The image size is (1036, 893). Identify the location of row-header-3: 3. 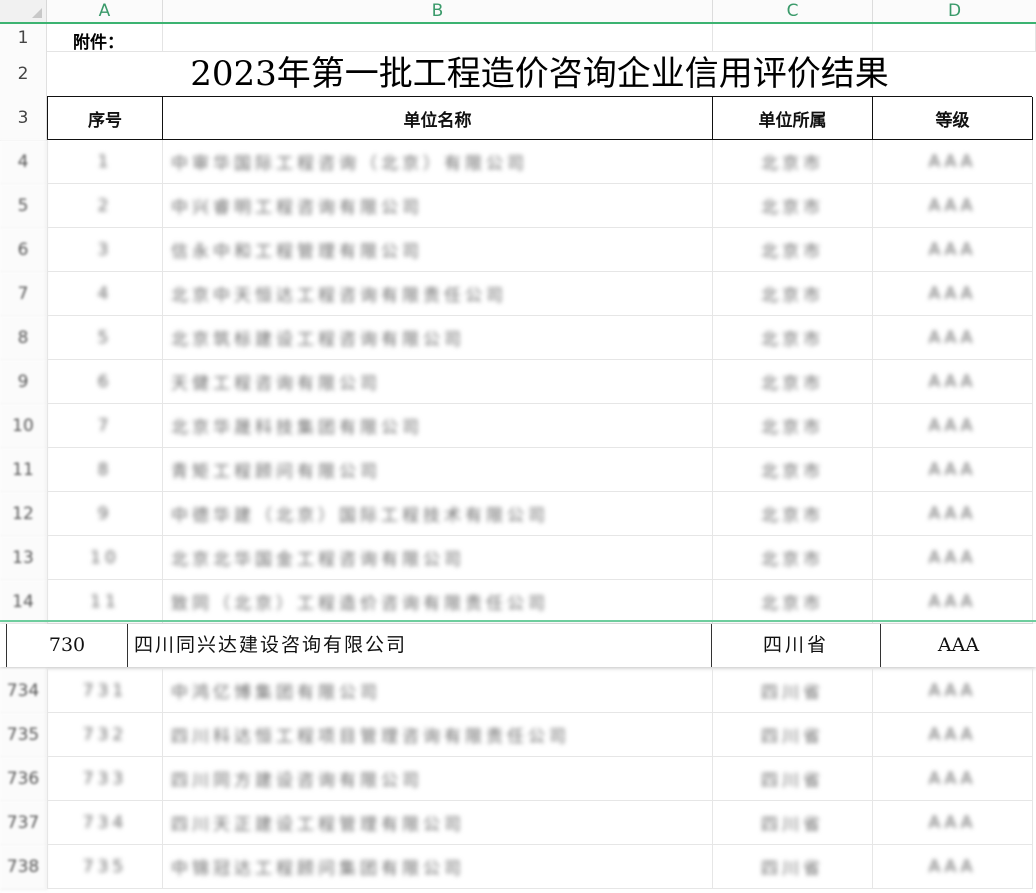
(23, 119).